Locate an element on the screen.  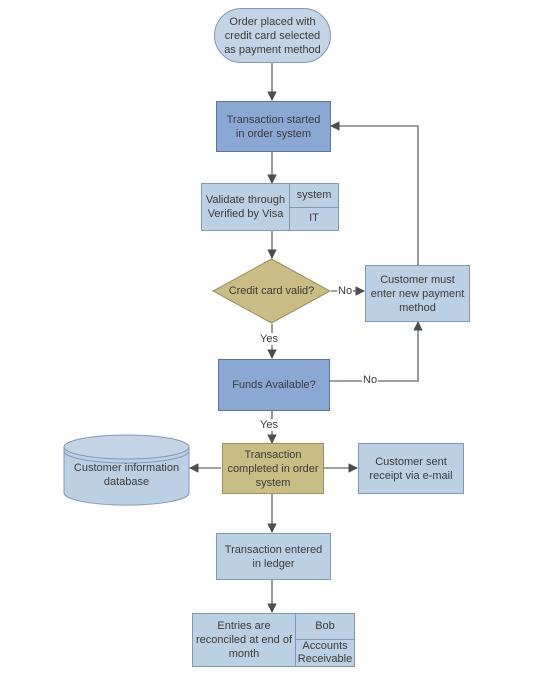
node-validate-side-system: system is located at coordinates (314, 196).